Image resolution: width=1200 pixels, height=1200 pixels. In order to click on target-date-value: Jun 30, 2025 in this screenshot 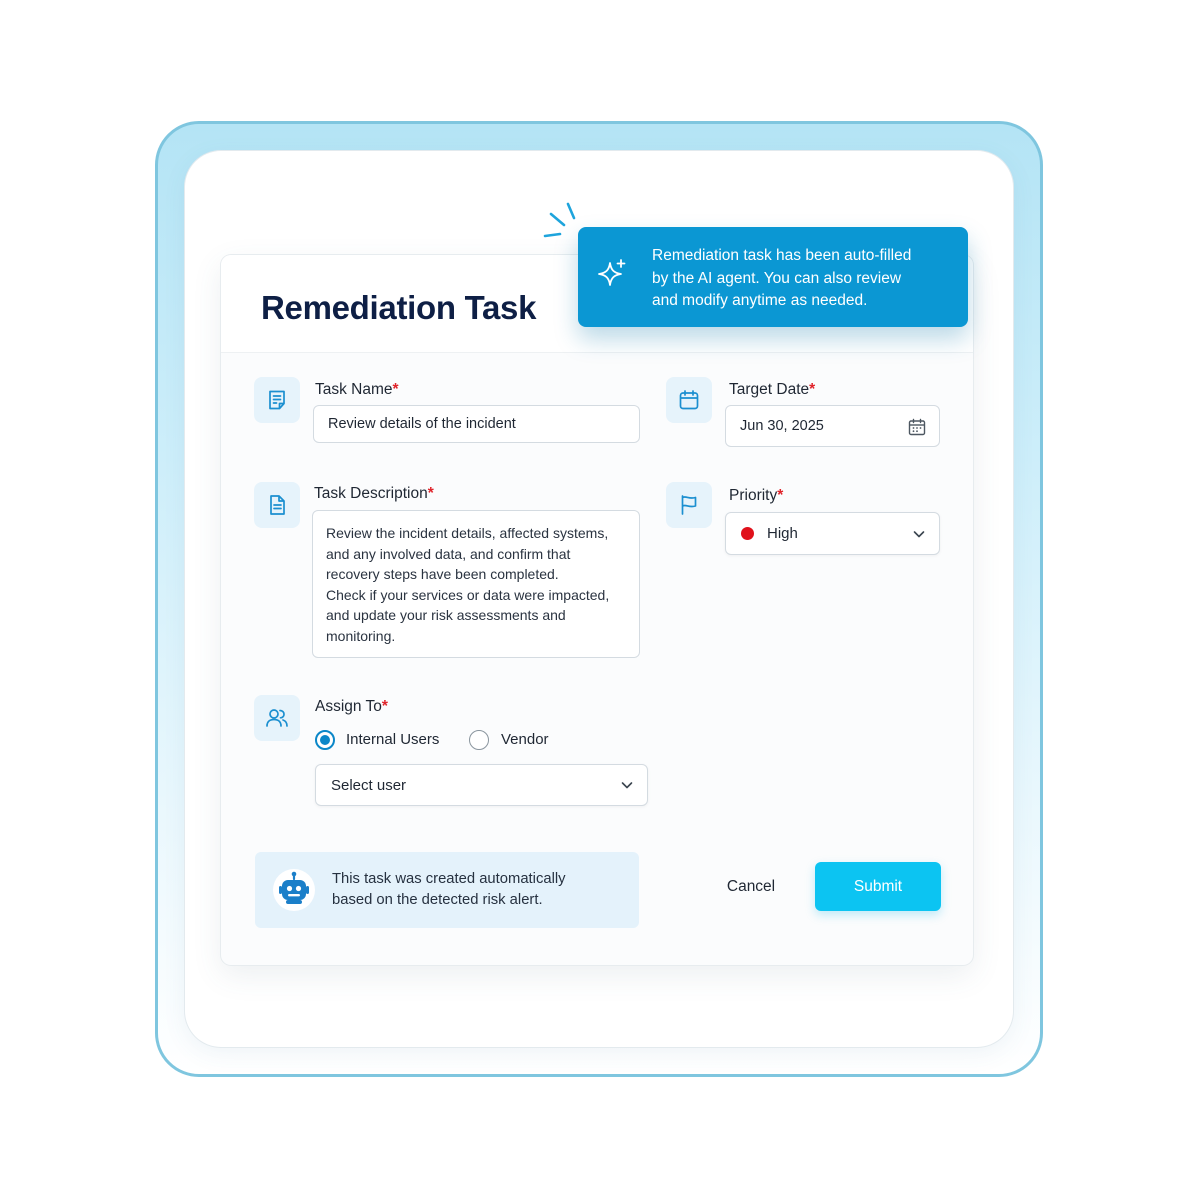, I will do `click(782, 426)`.